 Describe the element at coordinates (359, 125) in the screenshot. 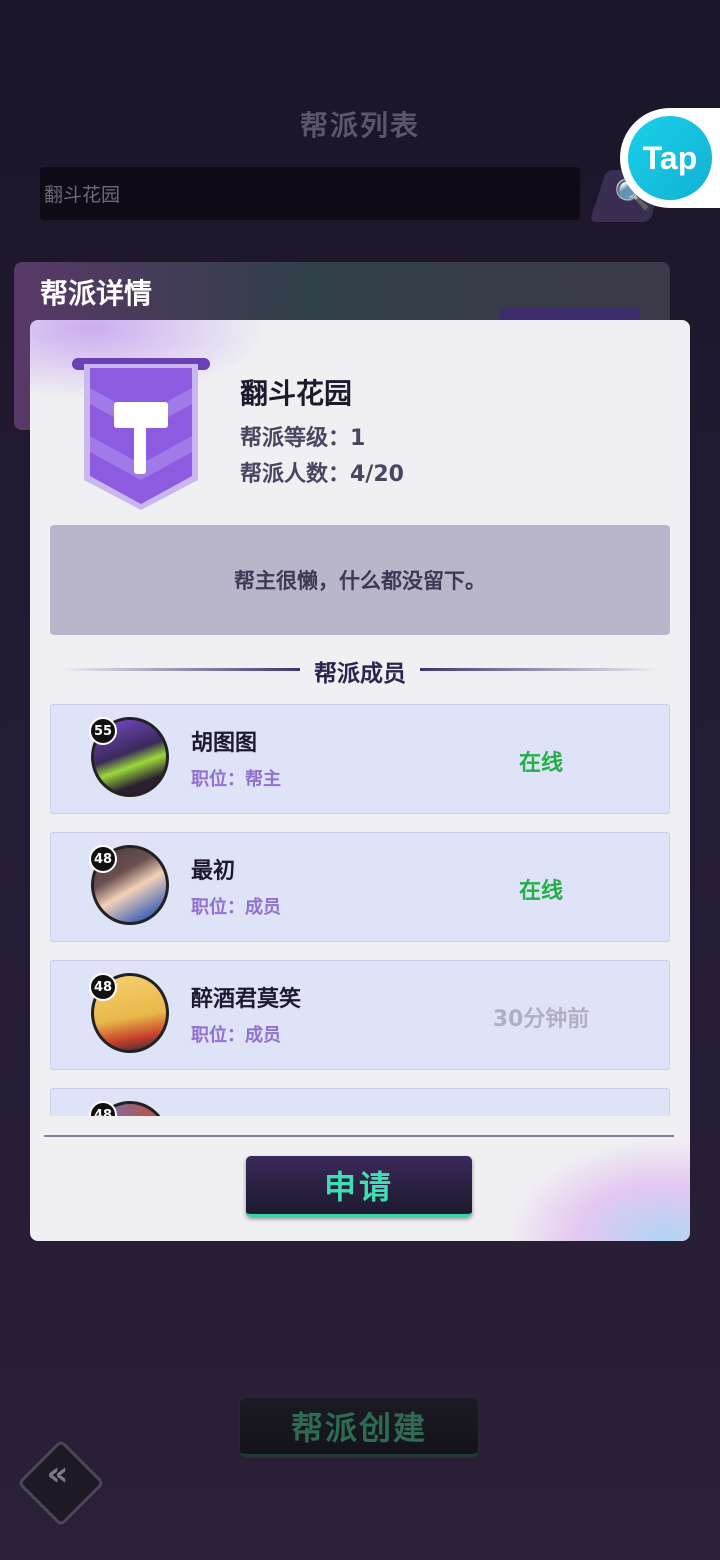

I see `page-title: 帮派列表` at that location.